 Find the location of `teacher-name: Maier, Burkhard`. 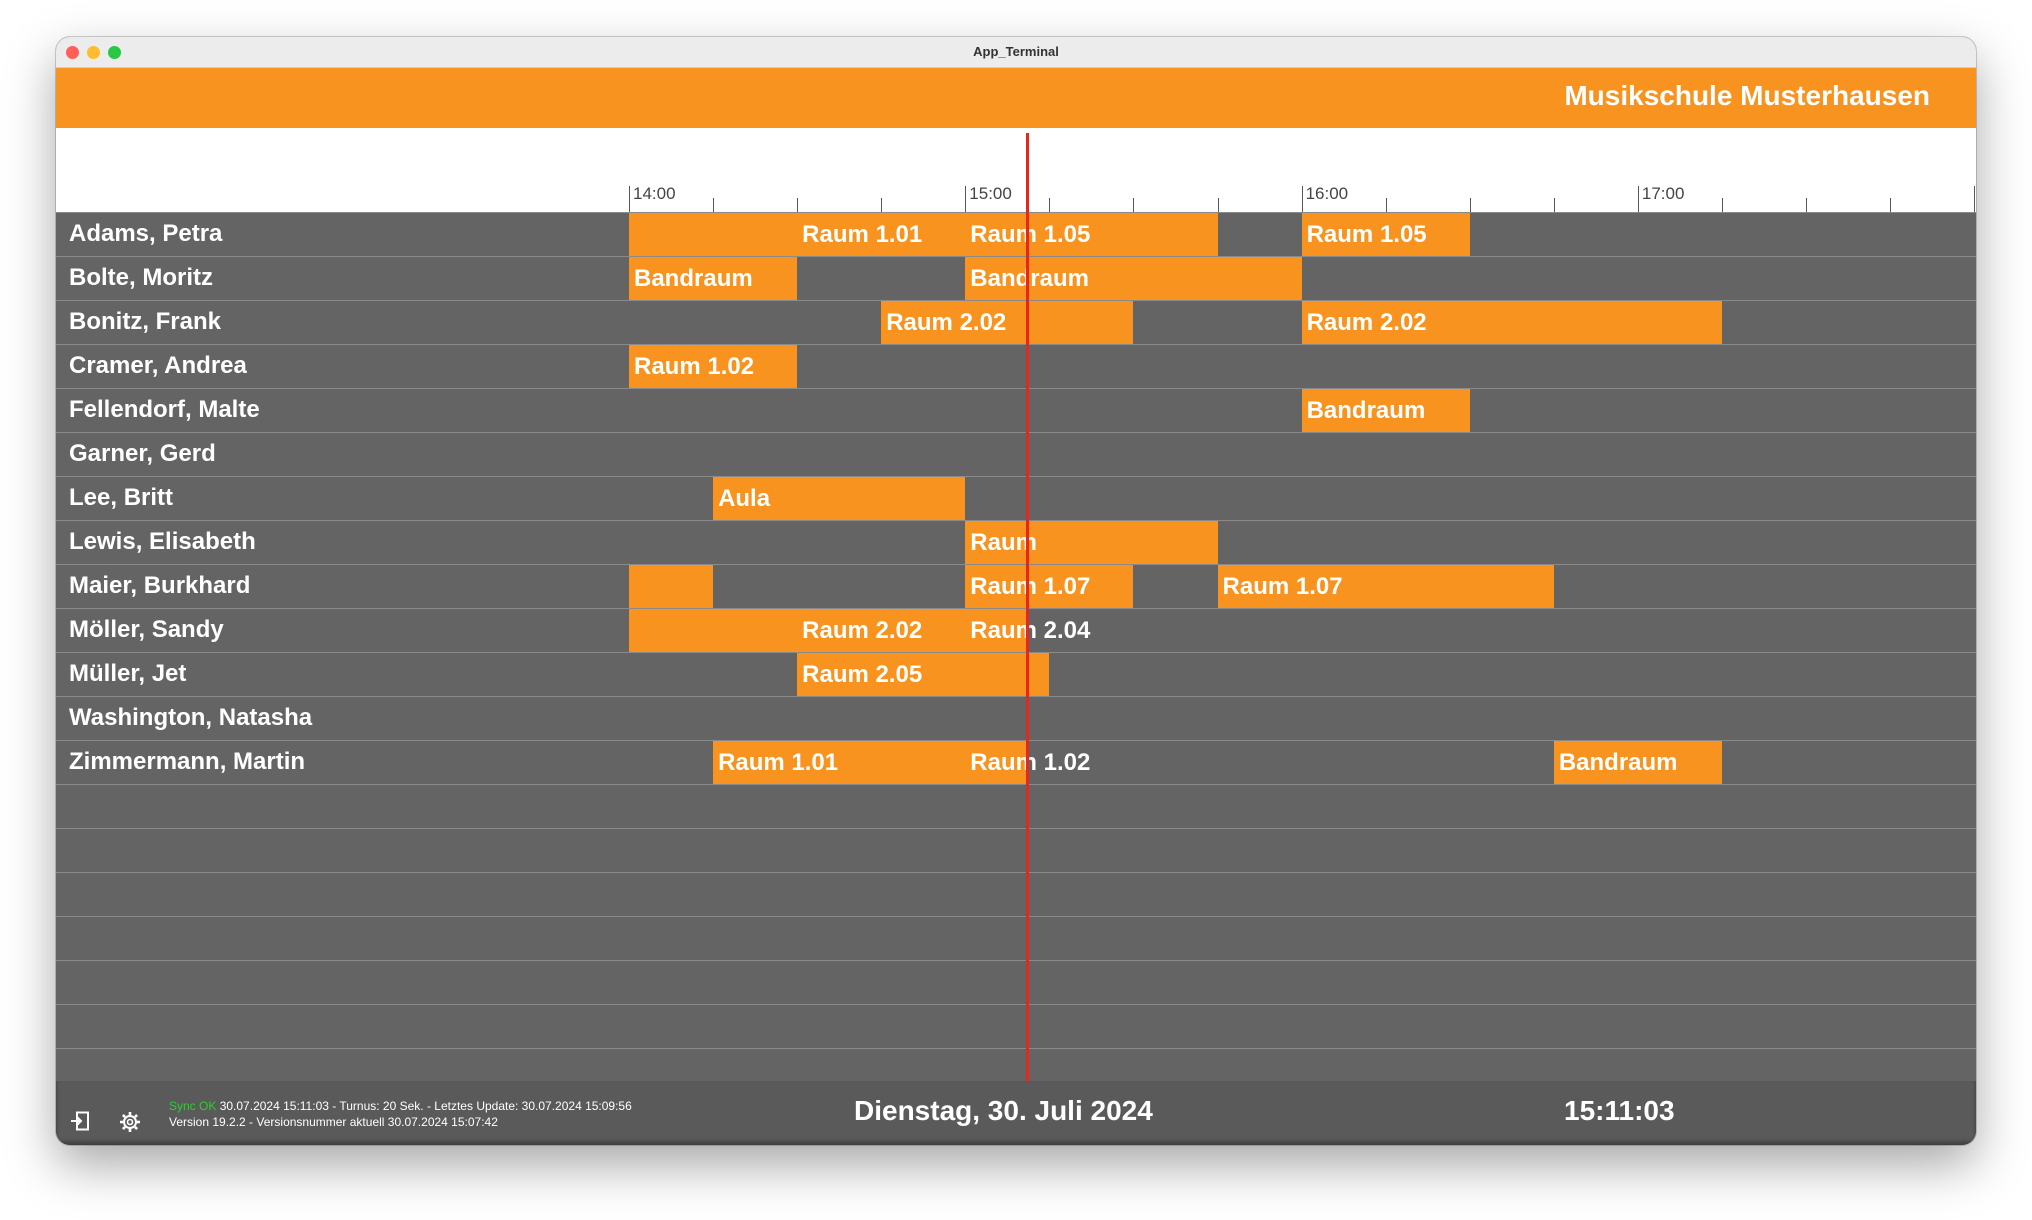

teacher-name: Maier, Burkhard is located at coordinates (160, 585).